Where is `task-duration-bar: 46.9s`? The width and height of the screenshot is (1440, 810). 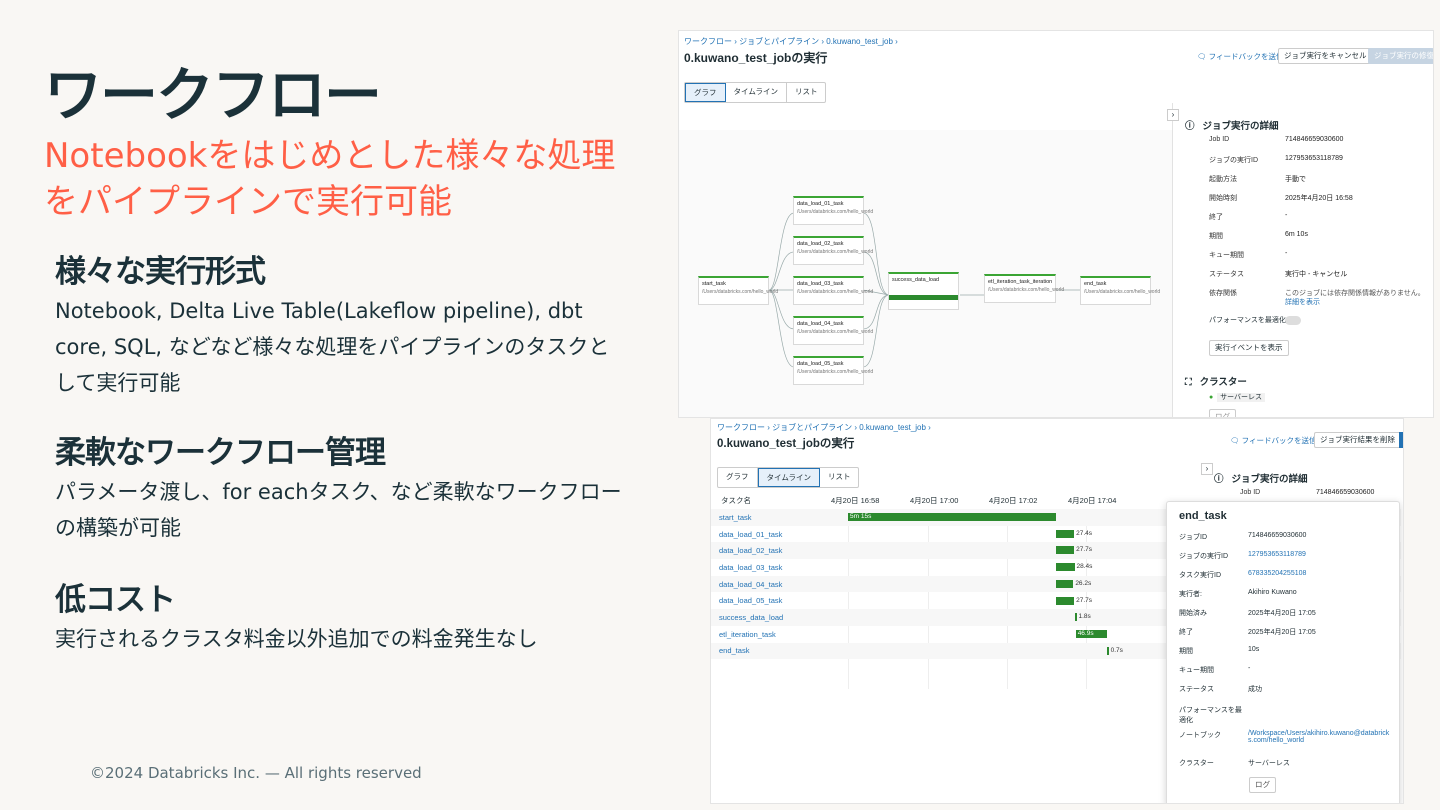 task-duration-bar: 46.9s is located at coordinates (1091, 633).